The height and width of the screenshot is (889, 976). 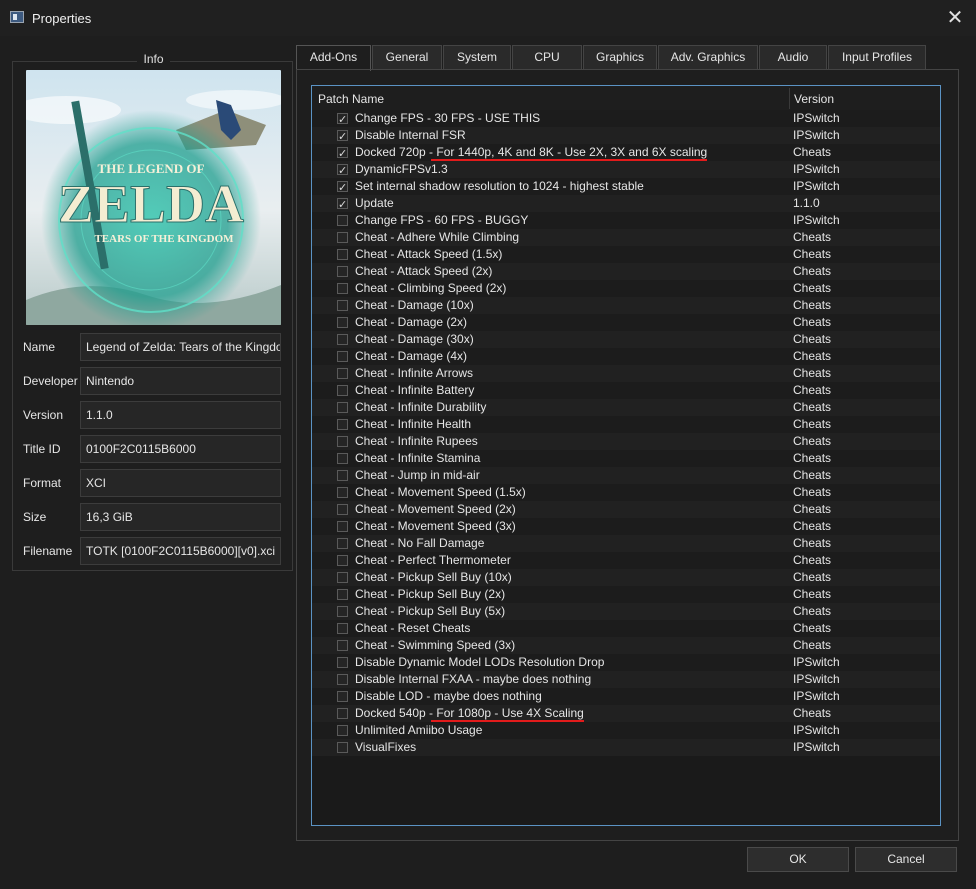 What do you see at coordinates (180, 415) in the screenshot?
I see `version-field: 1.1.0` at bounding box center [180, 415].